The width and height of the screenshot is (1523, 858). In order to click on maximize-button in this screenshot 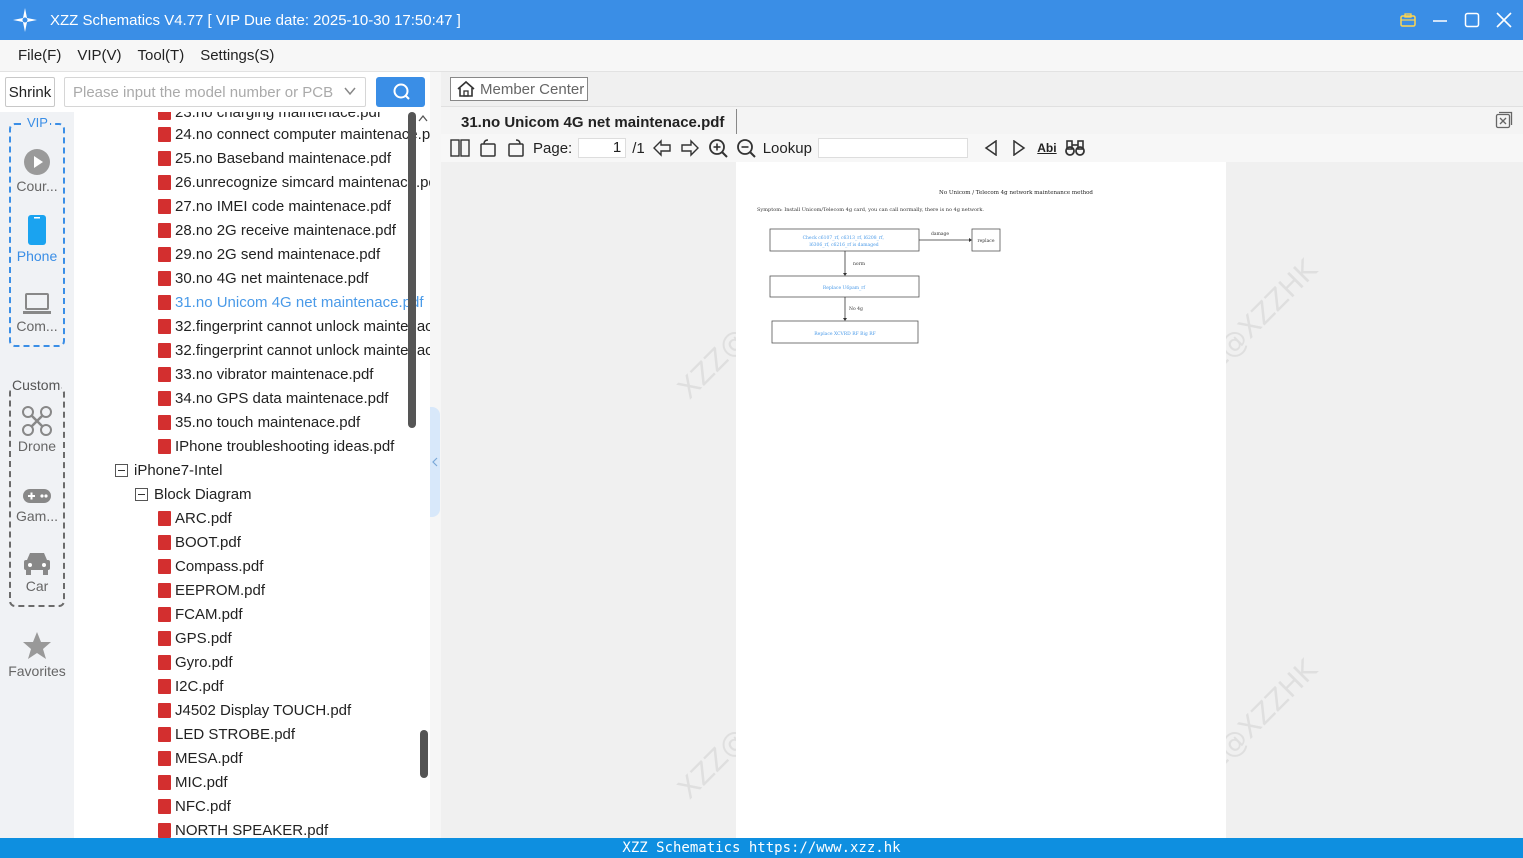, I will do `click(1472, 20)`.